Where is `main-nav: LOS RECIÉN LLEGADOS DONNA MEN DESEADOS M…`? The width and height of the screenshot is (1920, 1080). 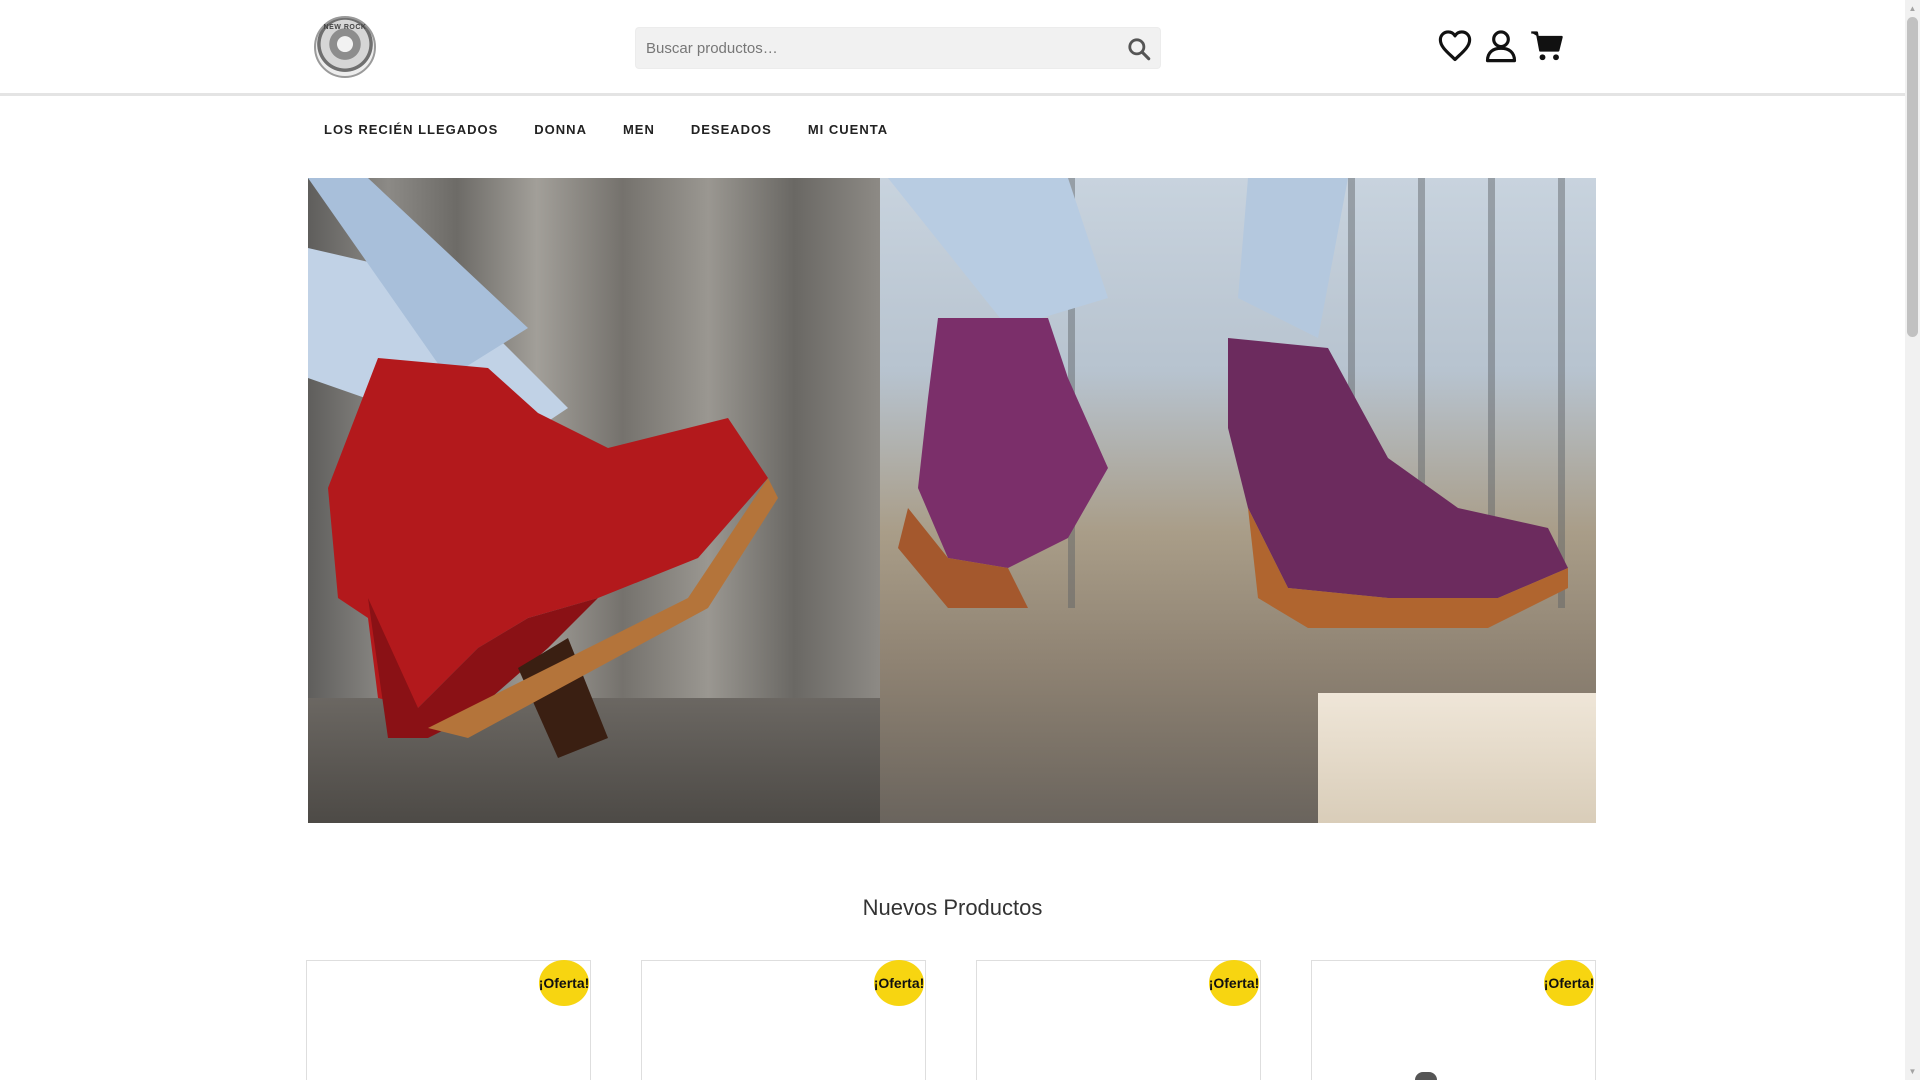
main-nav: LOS RECIÉN LLEGADOS DONNA MEN DESEADOS M… is located at coordinates (606, 129).